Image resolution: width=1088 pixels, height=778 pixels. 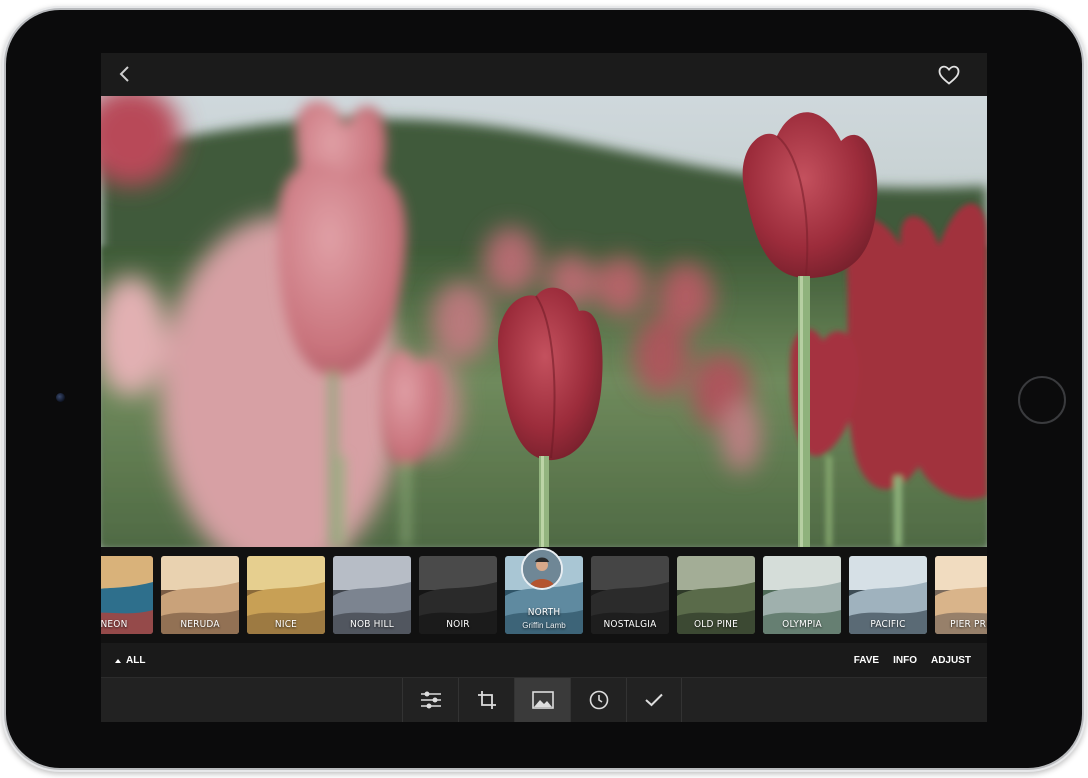 I want to click on image-icon, so click(x=542, y=700).